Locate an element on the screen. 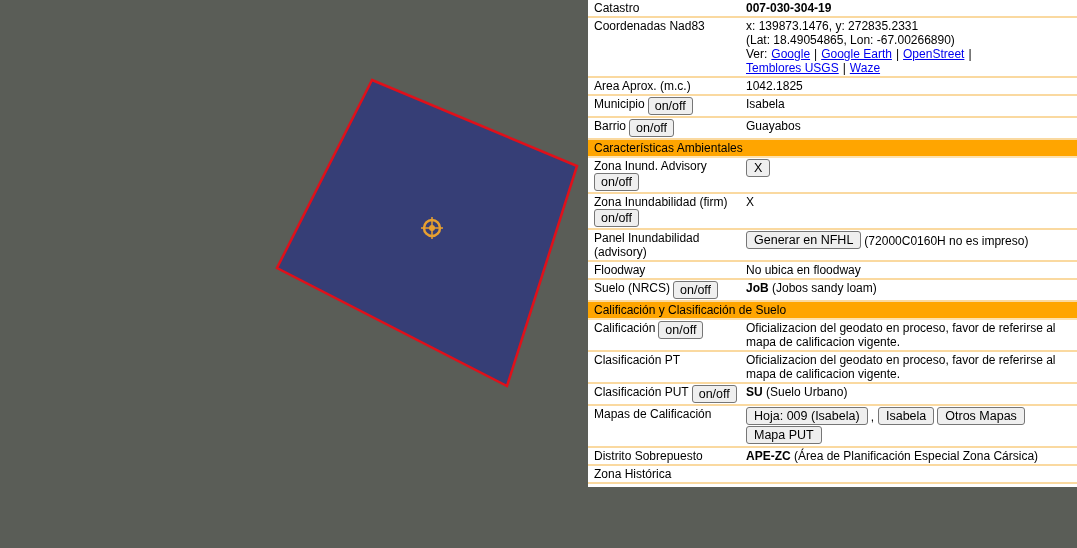 This screenshot has height=548, width=1077. value-text: (Lat: 18.49054865, Lon: -67.00266890) is located at coordinates (850, 40).